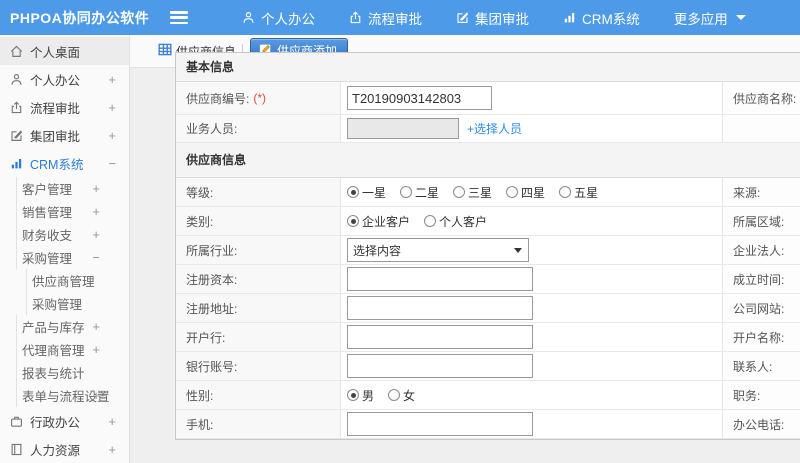 This screenshot has height=463, width=800. I want to click on sidebar-item-12: 代理商管理 +, so click(64, 349).